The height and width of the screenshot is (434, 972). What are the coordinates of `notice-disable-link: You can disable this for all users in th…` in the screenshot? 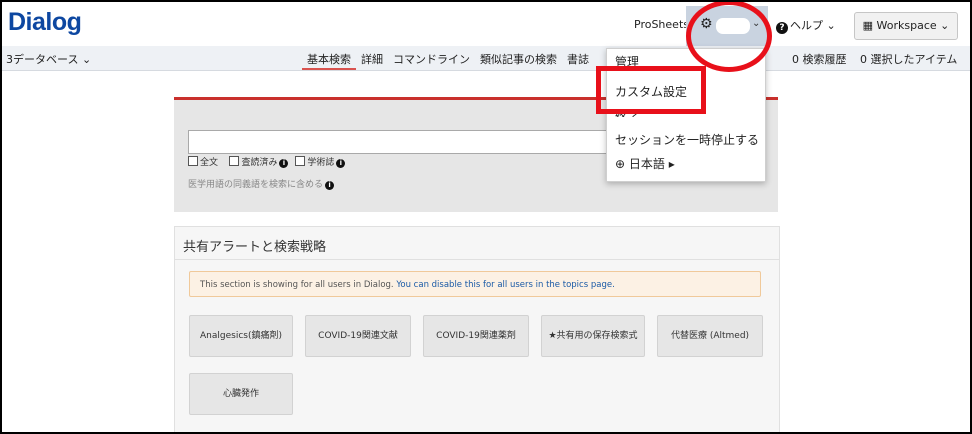 It's located at (505, 285).